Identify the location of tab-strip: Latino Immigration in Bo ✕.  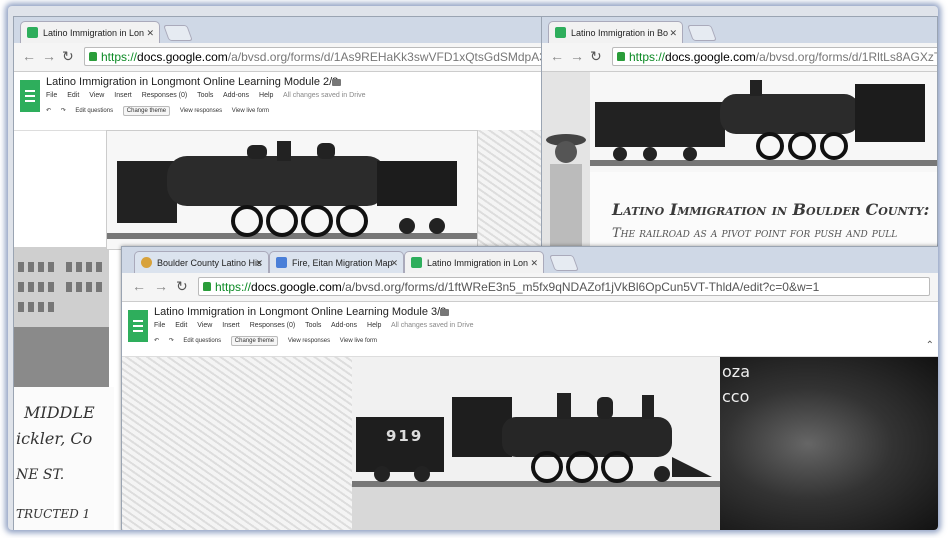
(739, 30).